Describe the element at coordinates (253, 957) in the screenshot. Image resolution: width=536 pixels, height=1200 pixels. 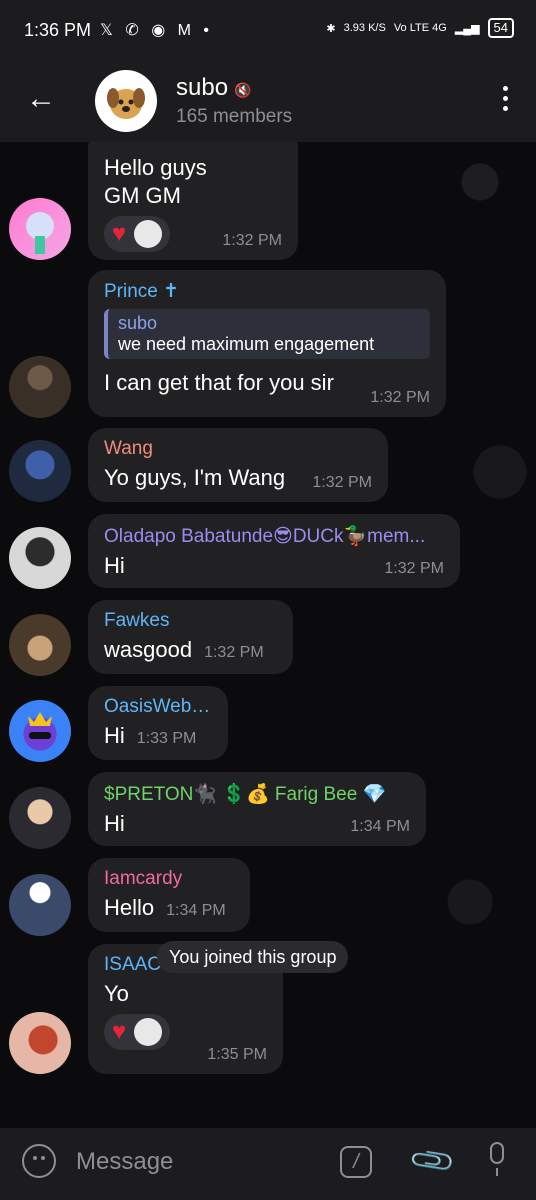
I see `system-message: You joined this group` at that location.